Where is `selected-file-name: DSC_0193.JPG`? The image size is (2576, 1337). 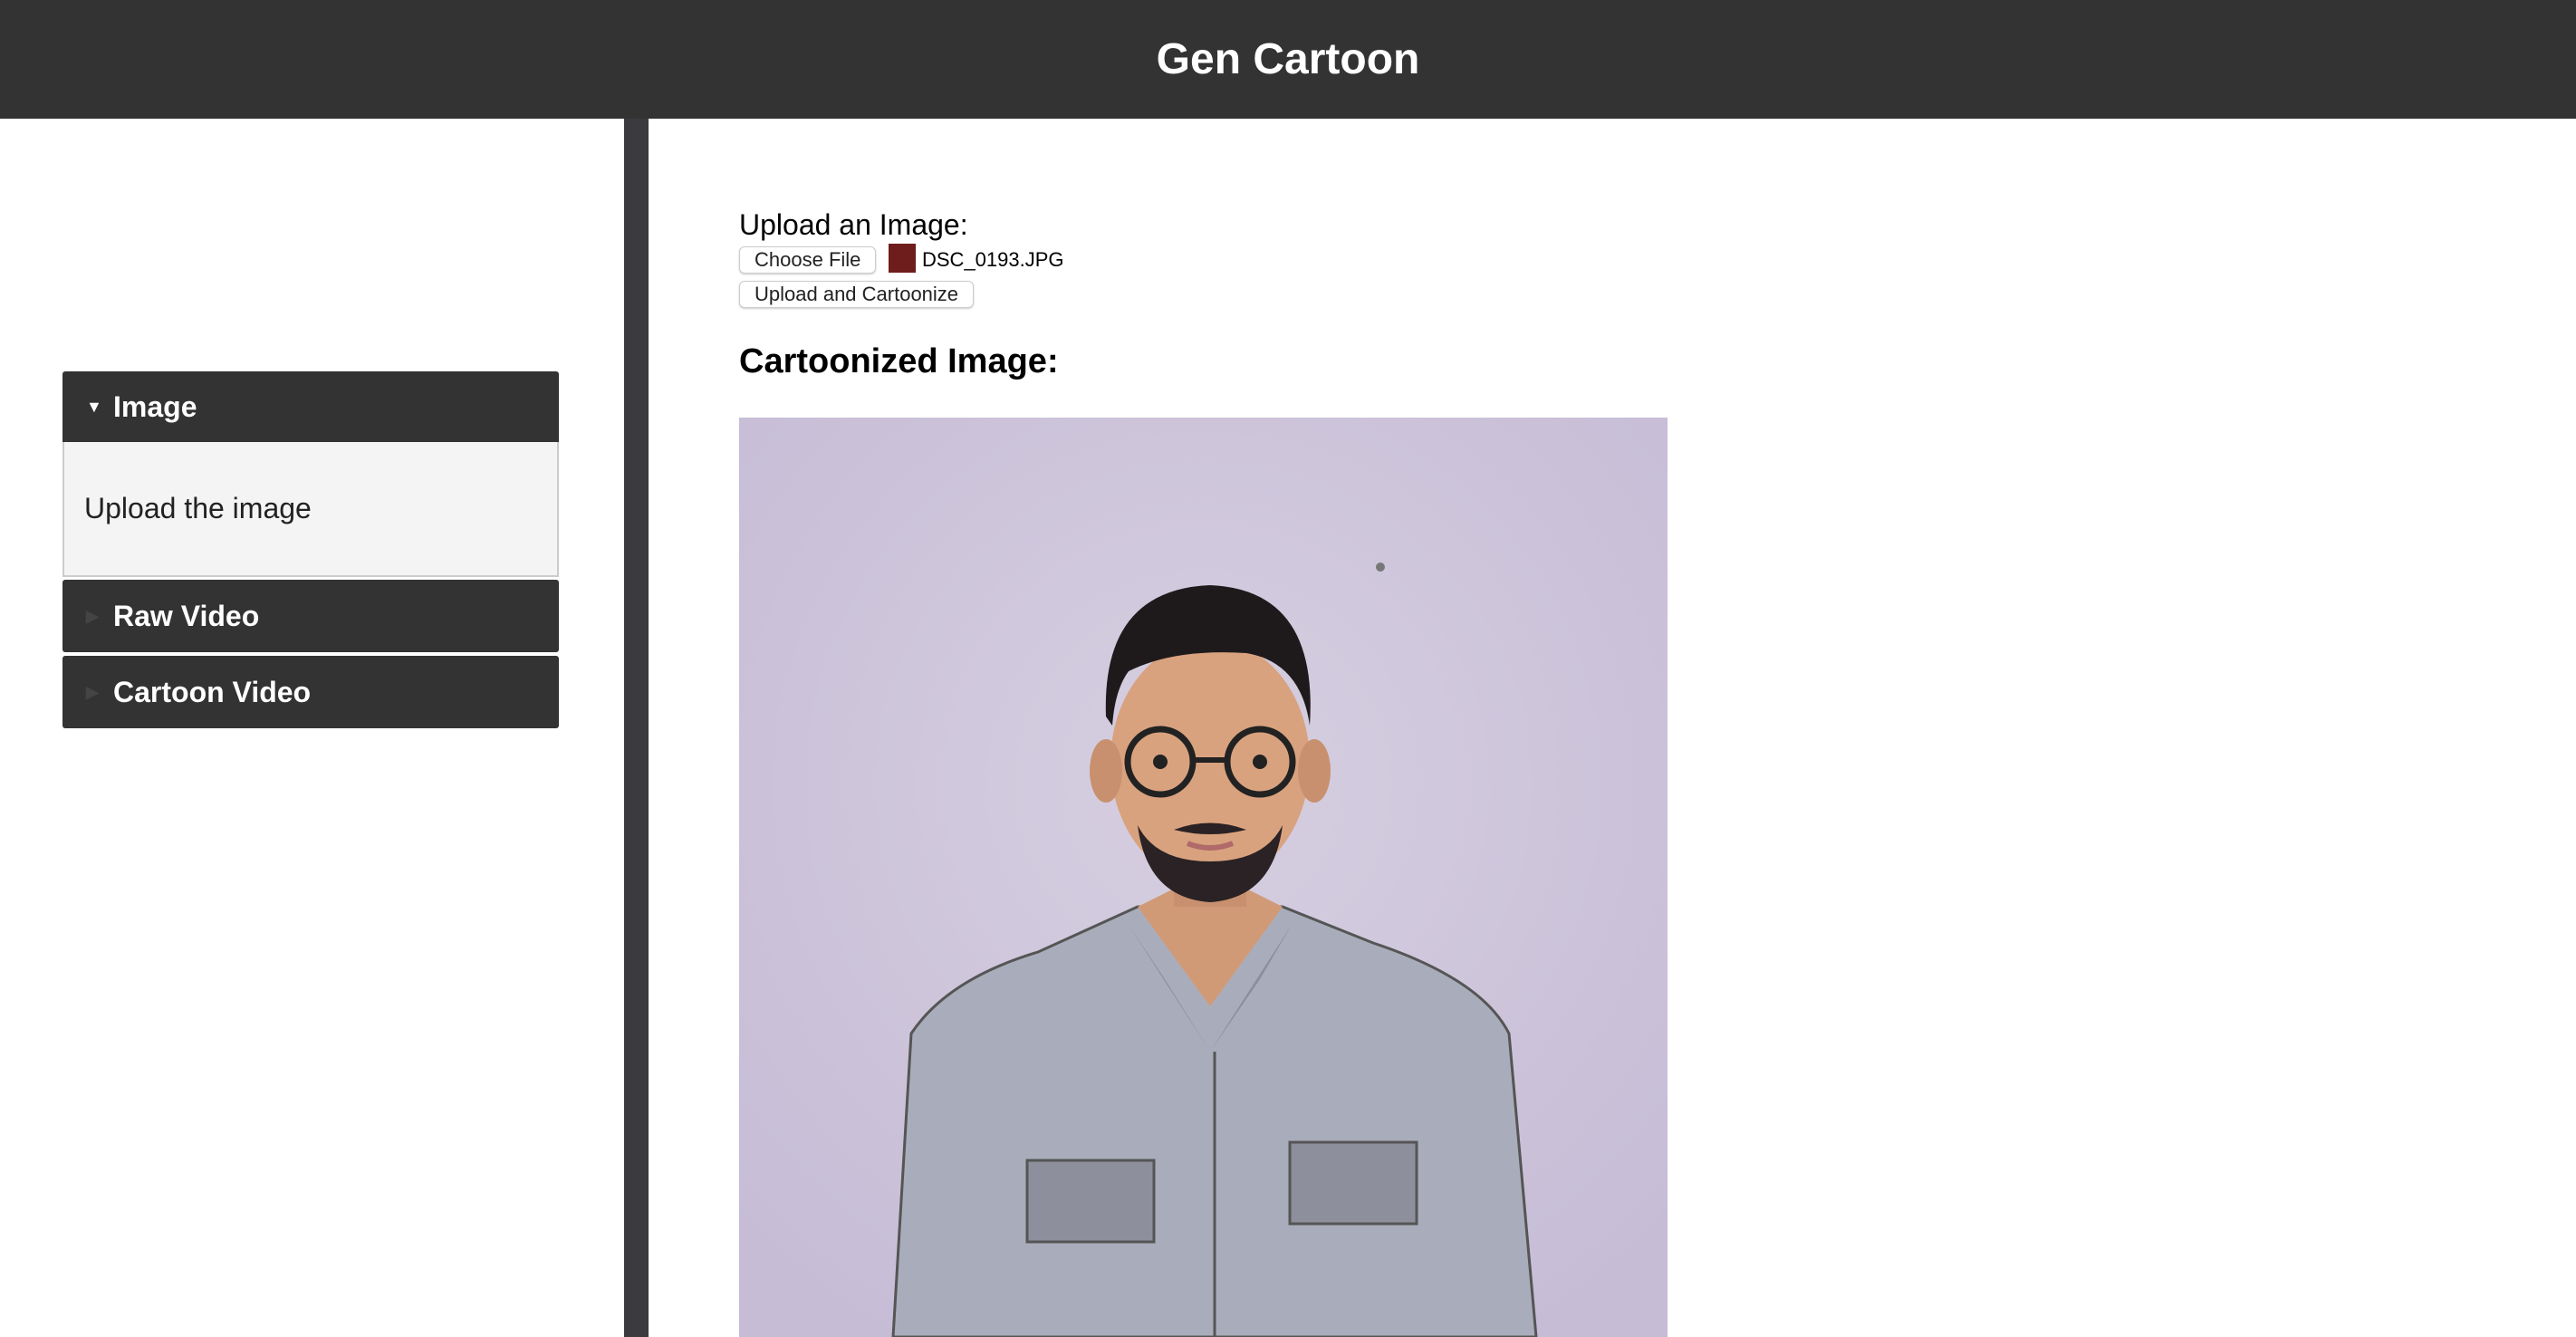
selected-file-name: DSC_0193.JPG is located at coordinates (993, 259).